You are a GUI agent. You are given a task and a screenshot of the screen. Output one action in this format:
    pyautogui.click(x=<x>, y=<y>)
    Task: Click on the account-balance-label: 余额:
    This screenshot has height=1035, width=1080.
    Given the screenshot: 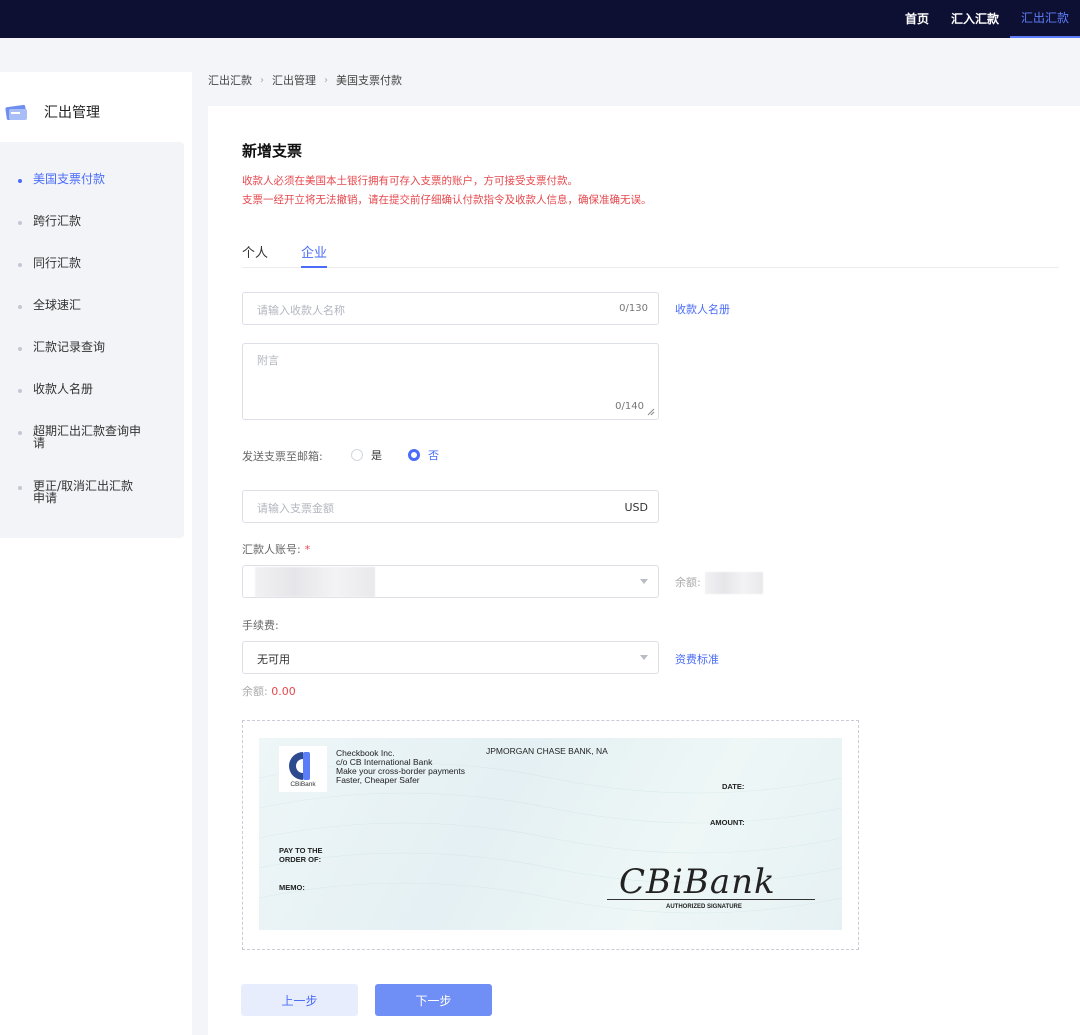 What is the action you would take?
    pyautogui.click(x=688, y=582)
    